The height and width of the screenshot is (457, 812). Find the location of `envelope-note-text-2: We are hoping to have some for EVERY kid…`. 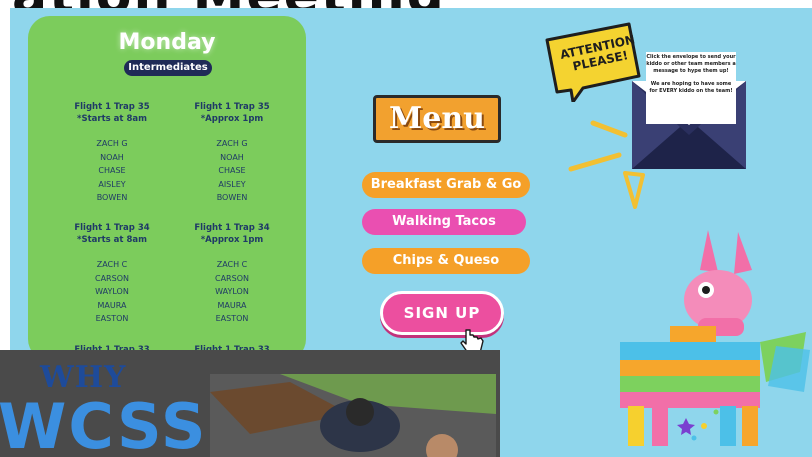

envelope-note-text-2: We are hoping to have some for EVERY kid… is located at coordinates (691, 87).